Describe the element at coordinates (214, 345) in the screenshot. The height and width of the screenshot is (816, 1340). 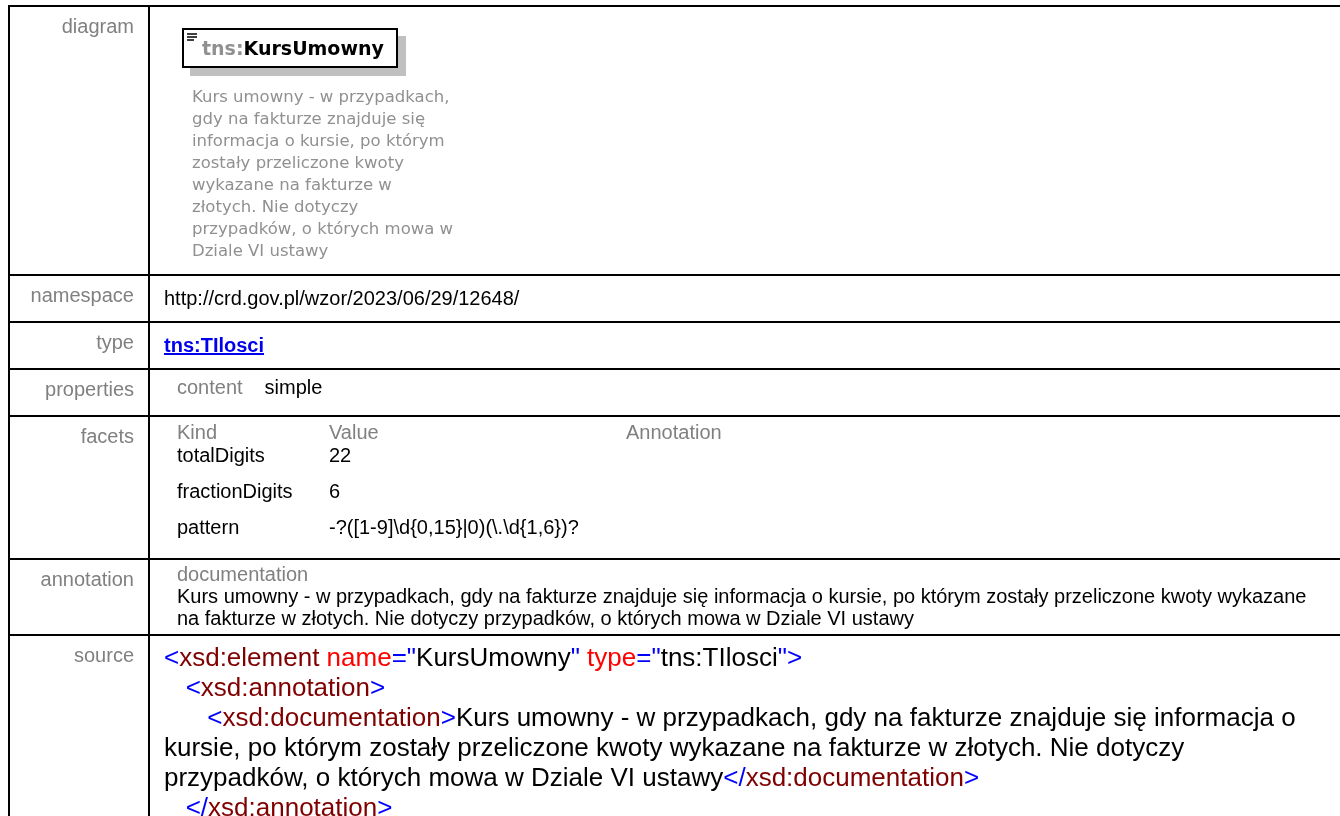
I see `type-link: tns:TIlosci` at that location.